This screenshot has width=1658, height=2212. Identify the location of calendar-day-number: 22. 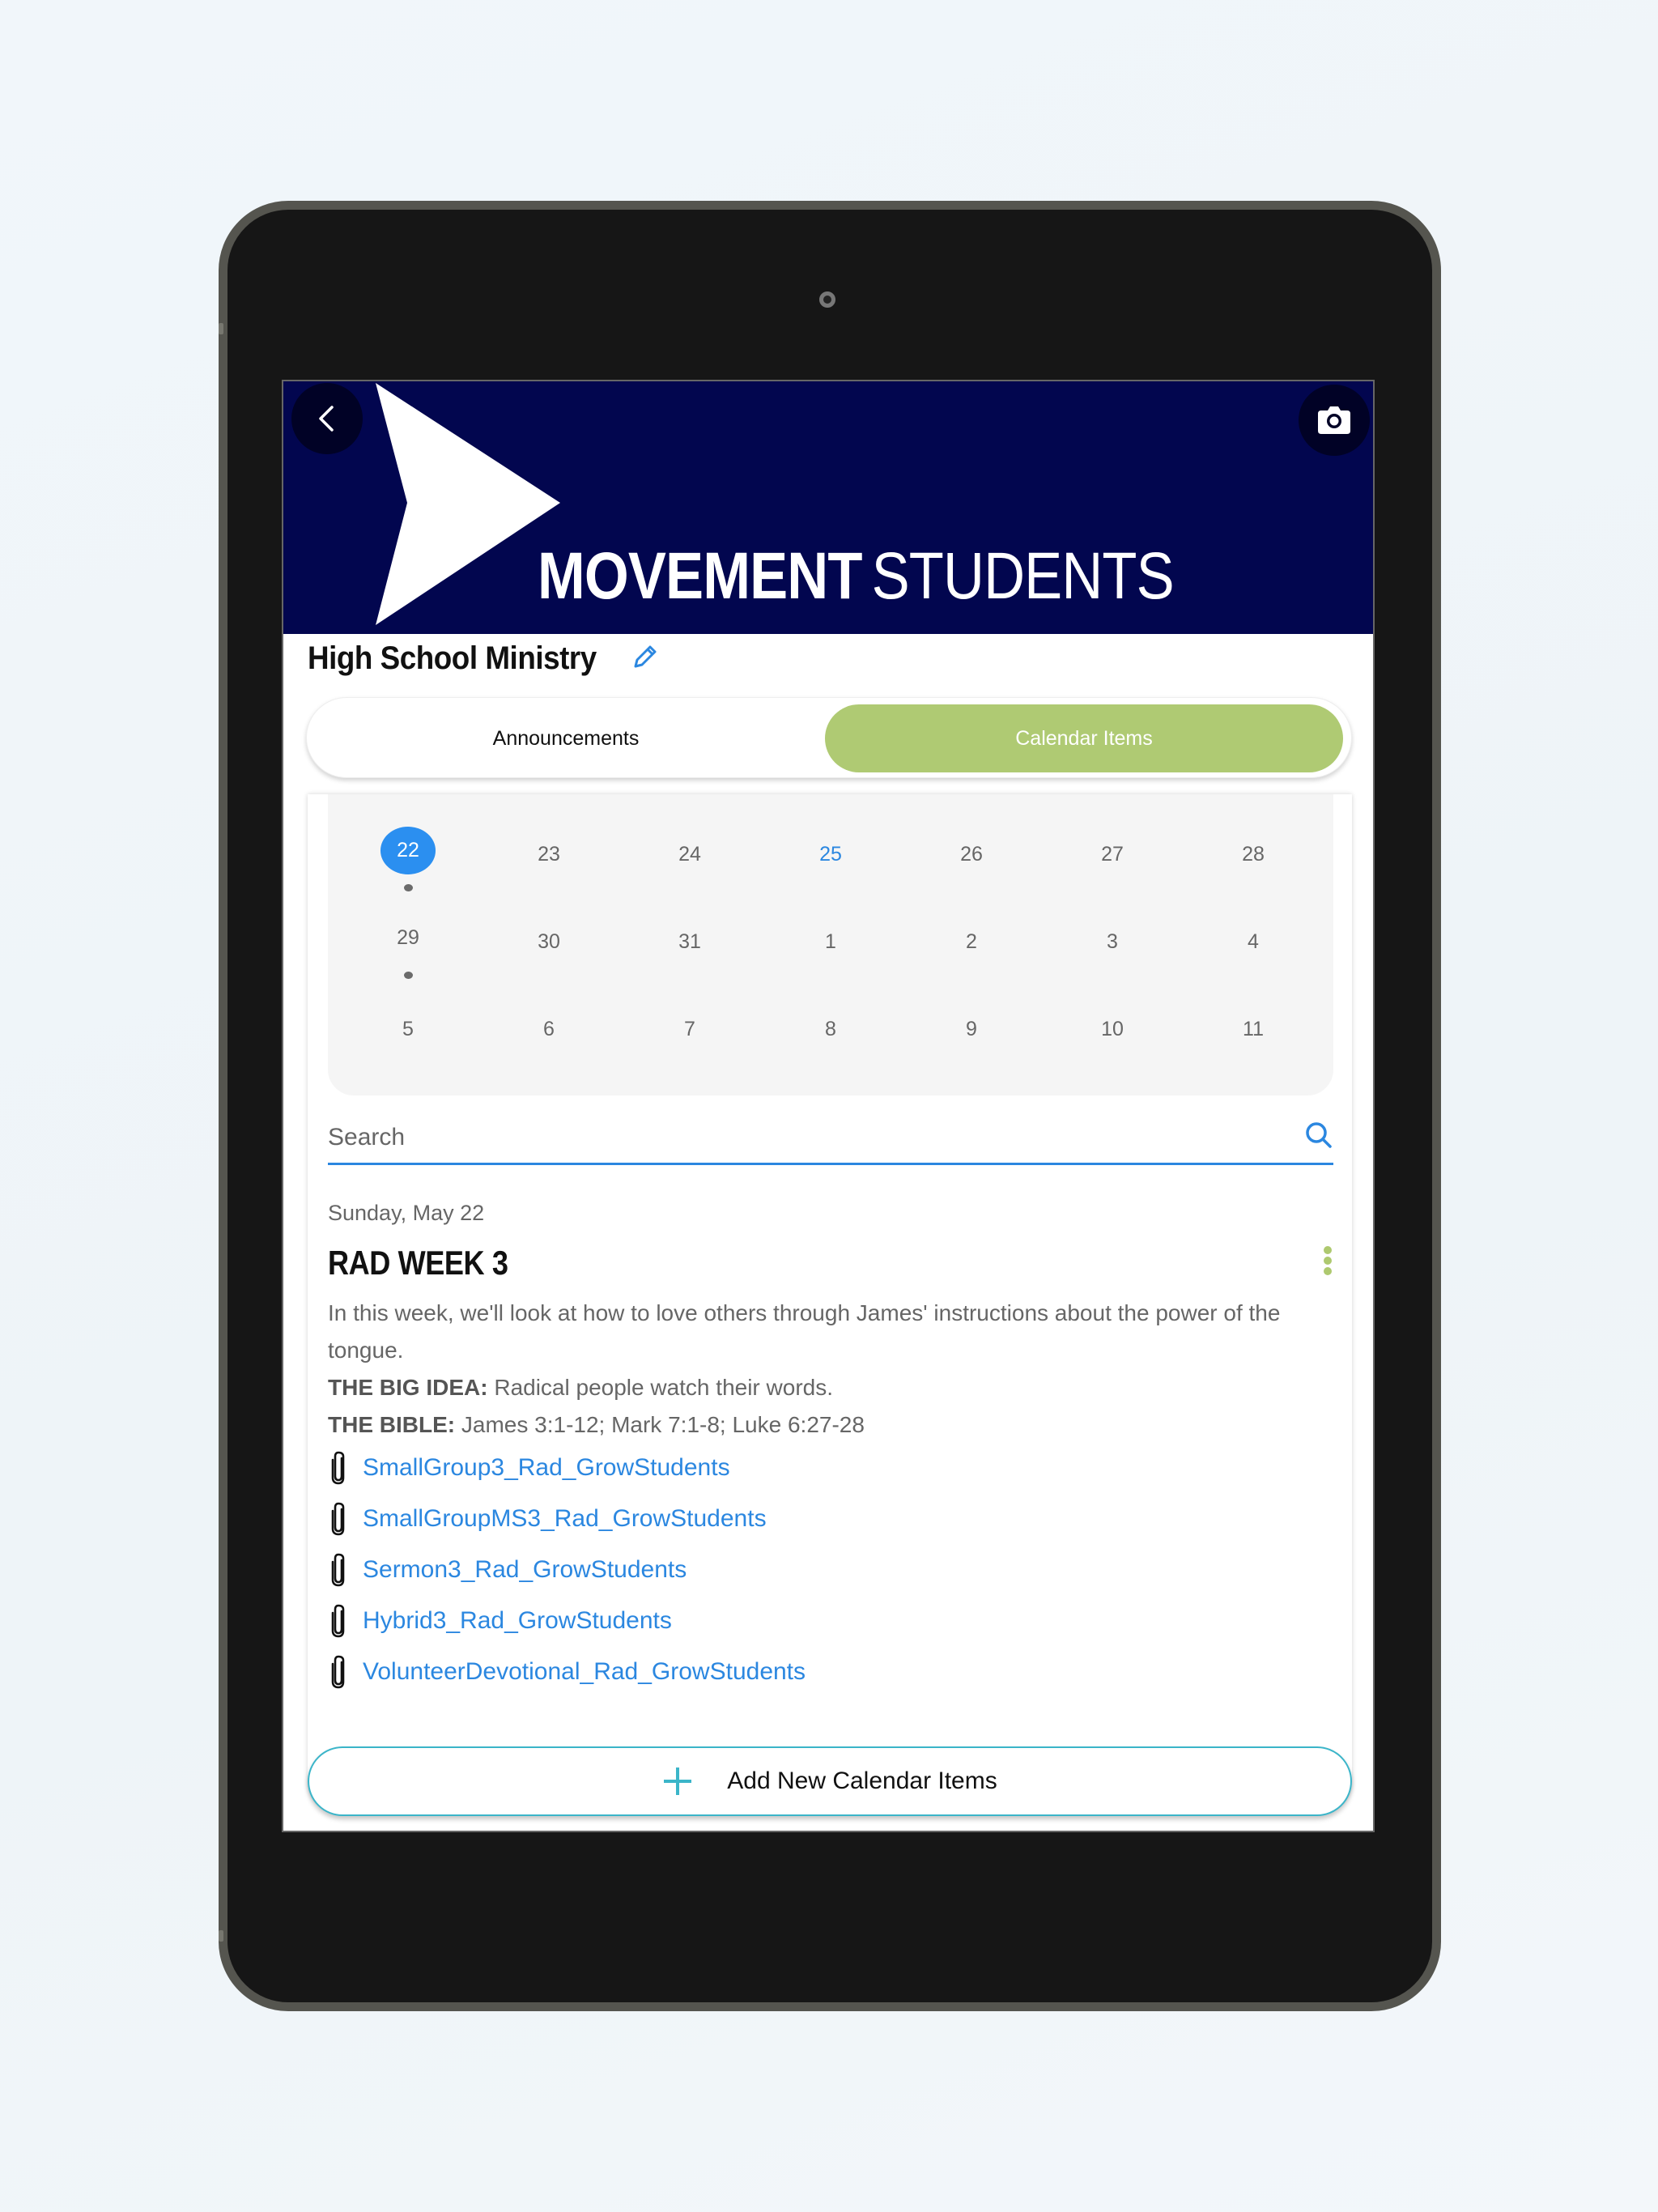
(408, 851).